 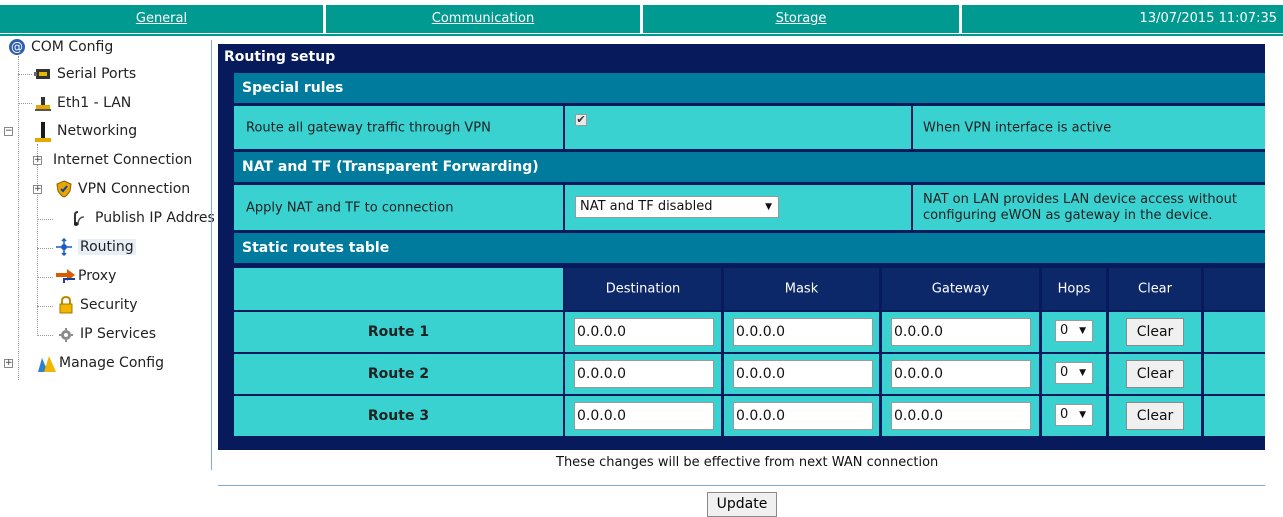 What do you see at coordinates (738, 127) in the screenshot?
I see `vpn-route-checkbox-cell: ✔` at bounding box center [738, 127].